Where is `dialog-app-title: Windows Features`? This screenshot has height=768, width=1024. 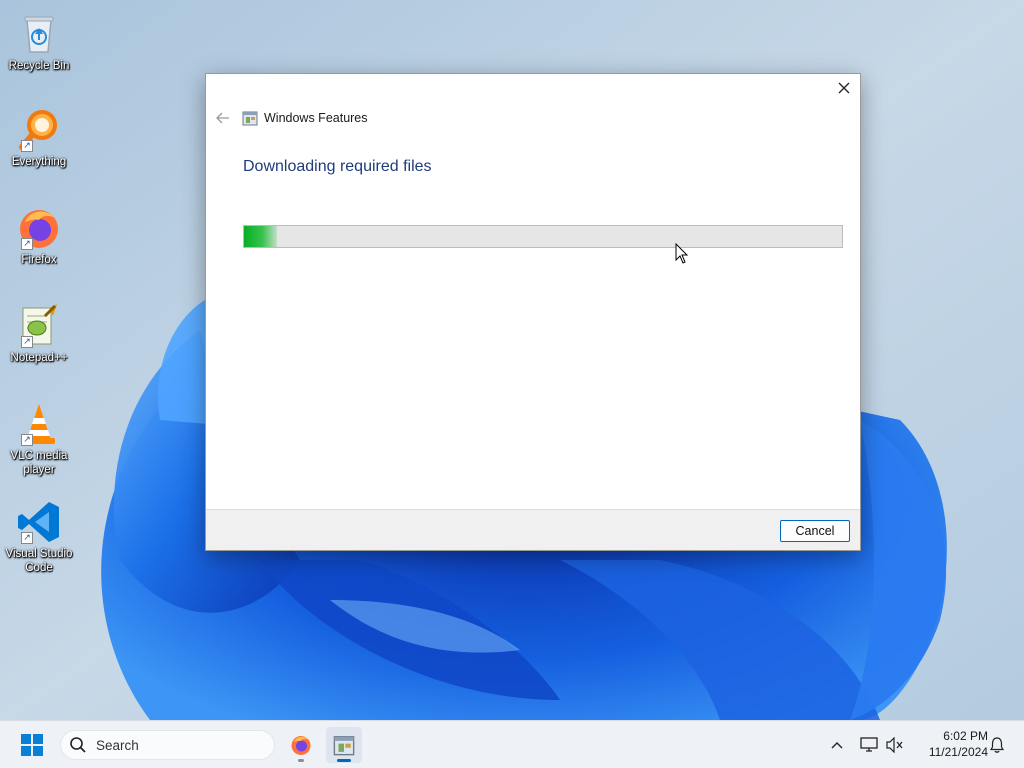
dialog-app-title: Windows Features is located at coordinates (316, 118).